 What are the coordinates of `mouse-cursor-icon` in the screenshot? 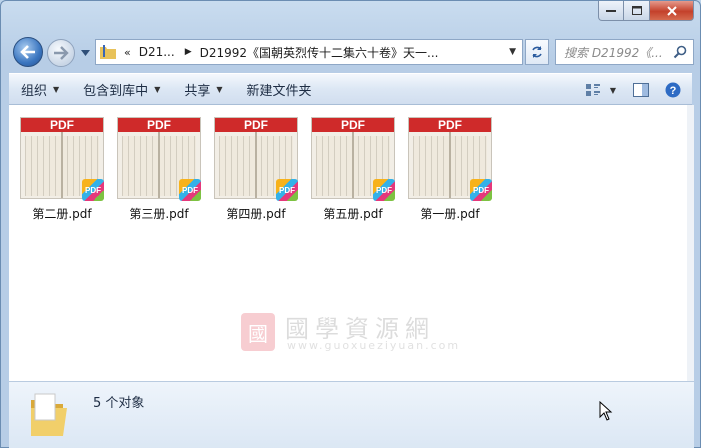 It's located at (606, 411).